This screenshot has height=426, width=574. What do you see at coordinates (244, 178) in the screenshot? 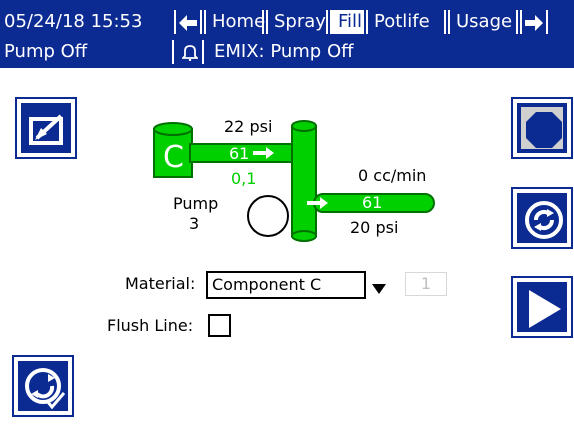
I see `pump-secondary-value: 0,1` at bounding box center [244, 178].